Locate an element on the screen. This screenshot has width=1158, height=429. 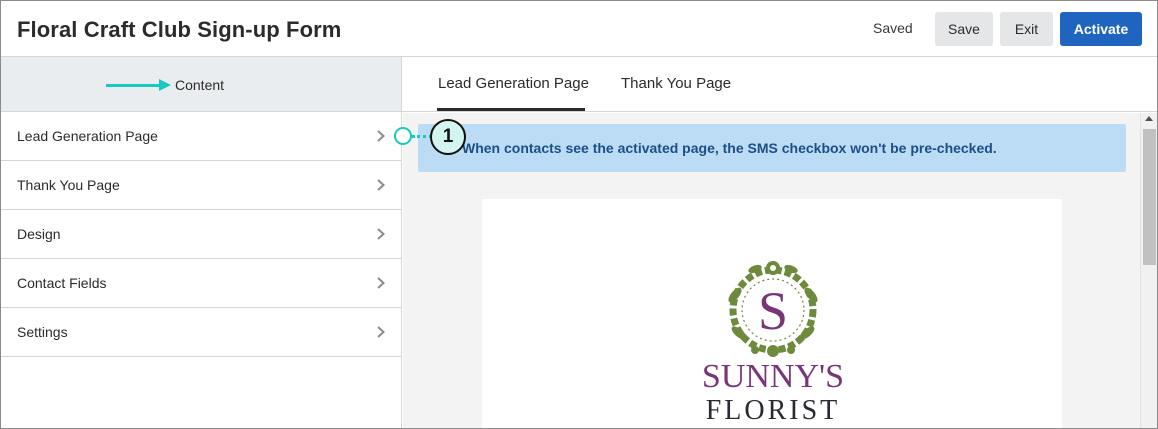
florist-logo: S SUNNY'S FLORIST is located at coordinates (773, 343).